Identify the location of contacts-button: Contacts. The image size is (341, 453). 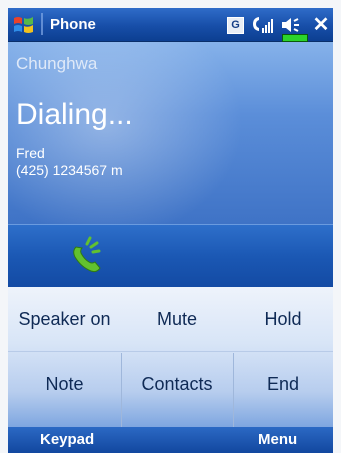
(177, 384).